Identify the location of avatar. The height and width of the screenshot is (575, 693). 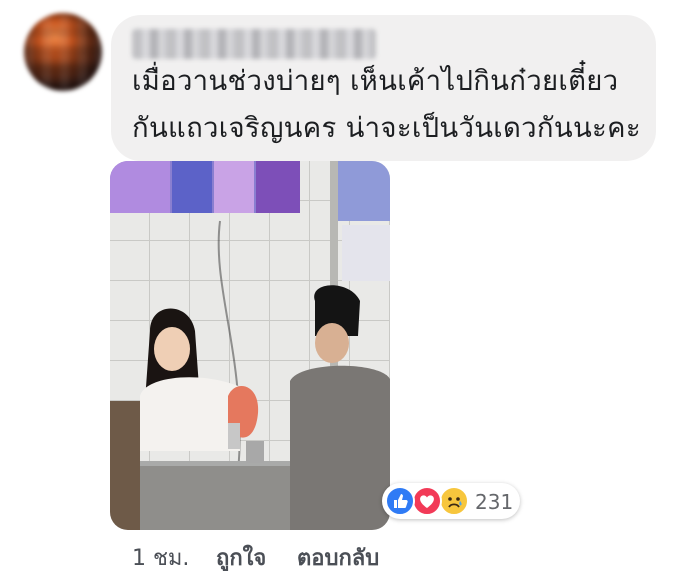
(63, 52).